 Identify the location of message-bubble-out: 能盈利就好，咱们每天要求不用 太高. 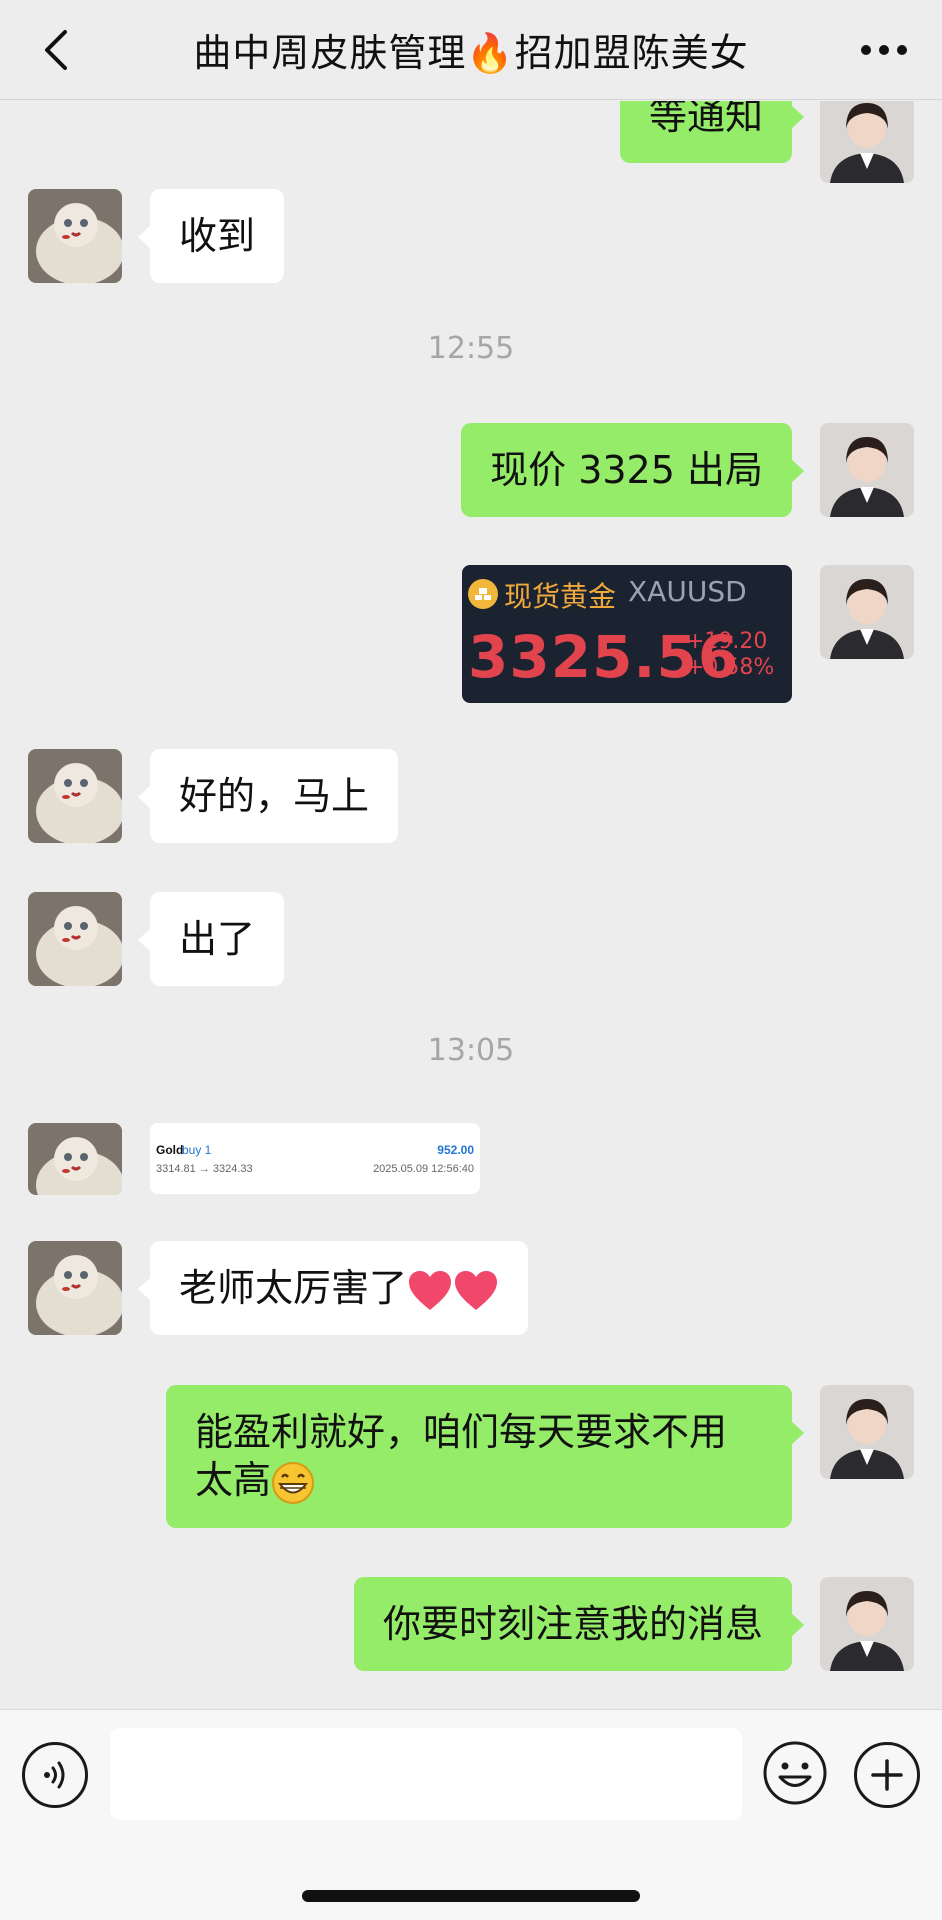
(485, 1456).